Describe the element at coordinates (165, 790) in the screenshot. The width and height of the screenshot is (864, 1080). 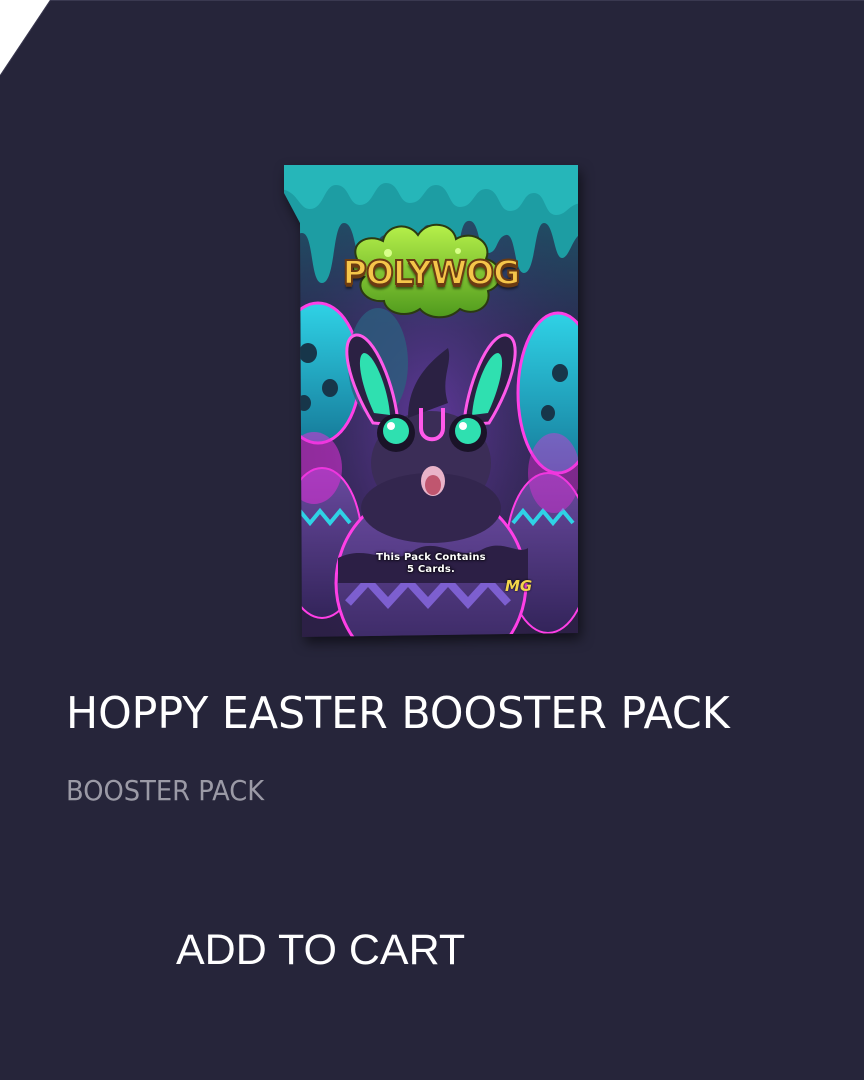
I see `product-category: BOOSTER PACK` at that location.